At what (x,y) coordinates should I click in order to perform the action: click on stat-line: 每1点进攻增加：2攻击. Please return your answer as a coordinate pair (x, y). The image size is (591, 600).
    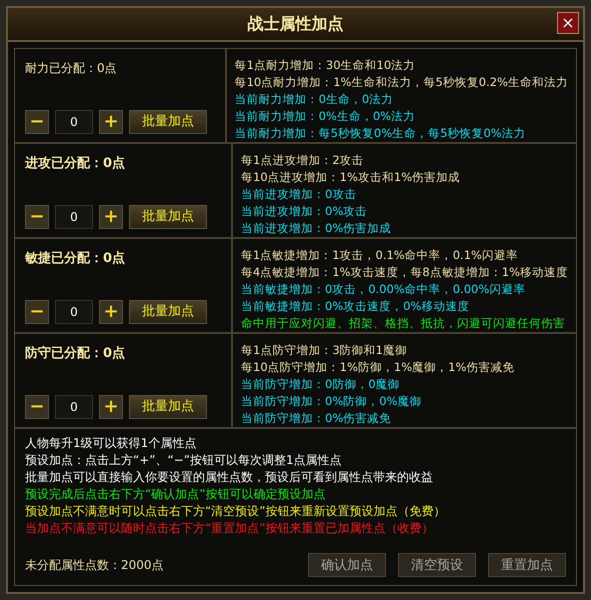
    Looking at the image, I should click on (303, 160).